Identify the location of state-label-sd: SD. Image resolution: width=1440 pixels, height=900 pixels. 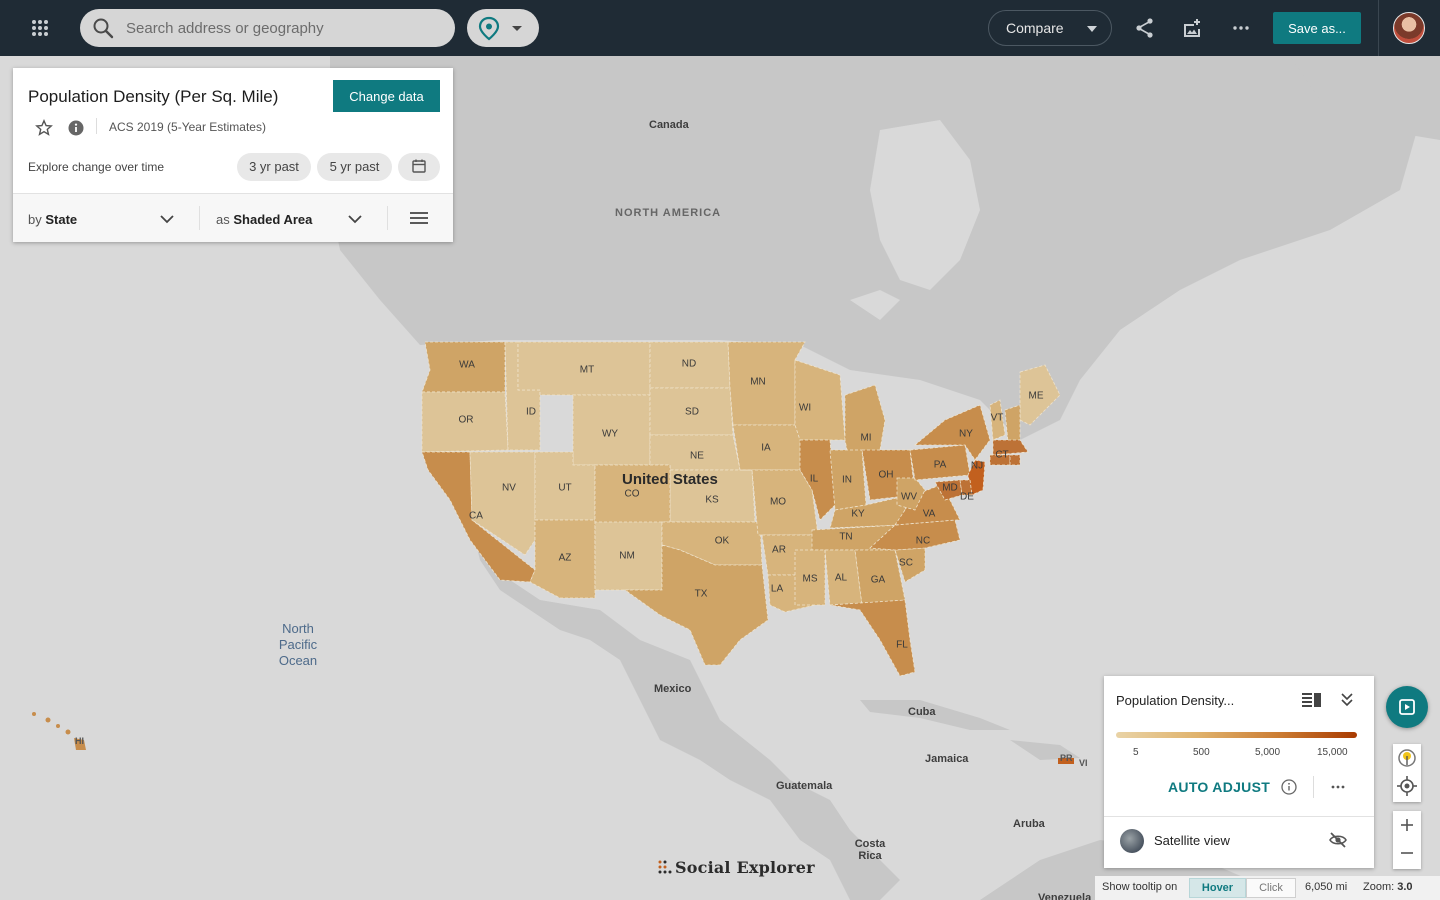
(692, 412).